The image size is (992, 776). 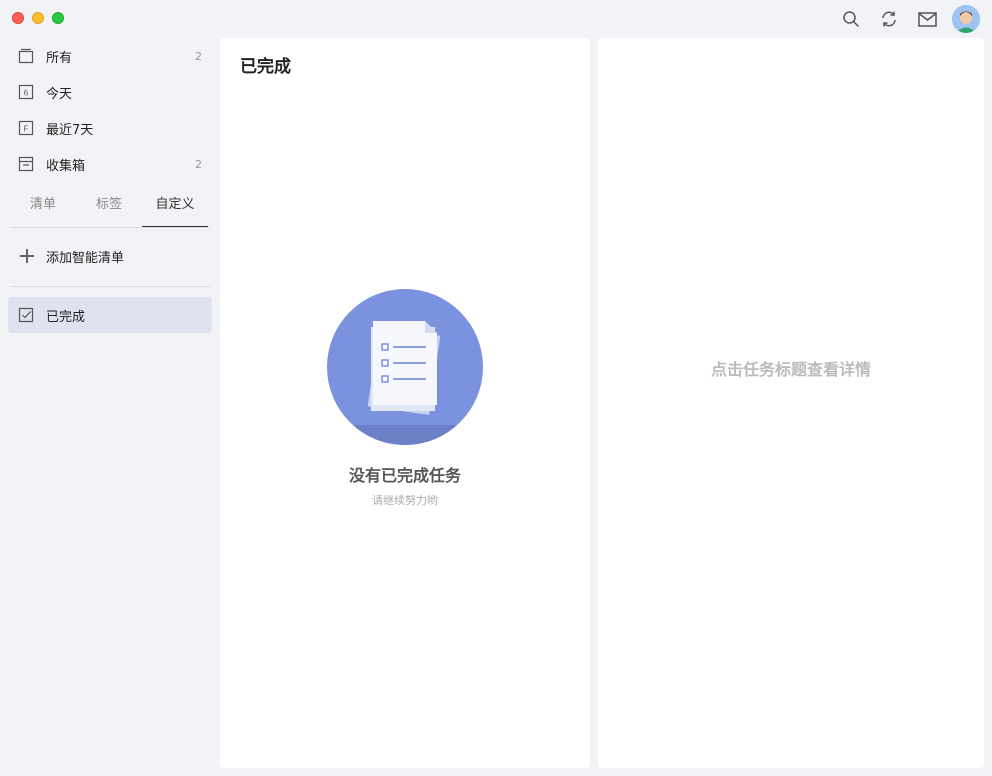 I want to click on tab-lists: 清单, so click(x=43, y=208).